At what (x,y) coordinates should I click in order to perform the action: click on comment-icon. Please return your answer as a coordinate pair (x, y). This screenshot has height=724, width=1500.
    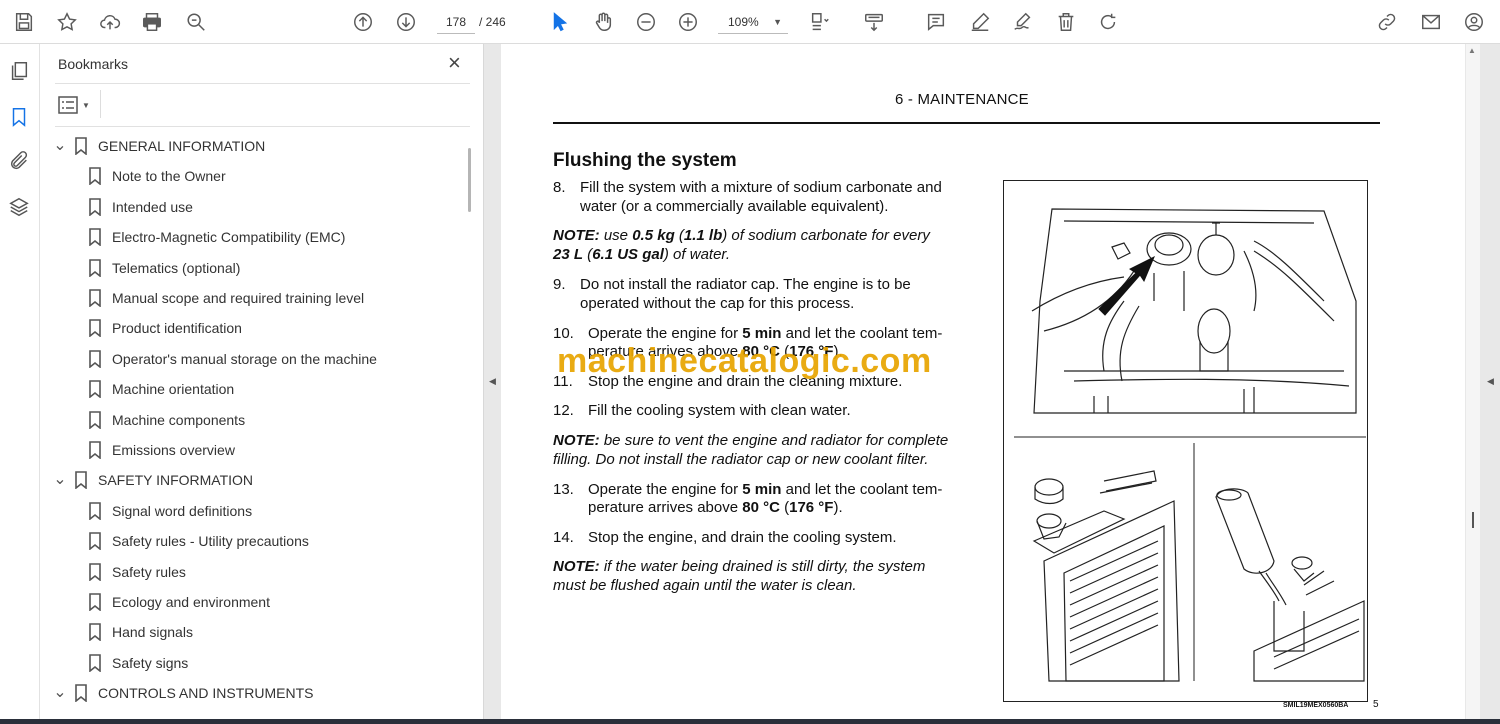
    Looking at the image, I should click on (936, 22).